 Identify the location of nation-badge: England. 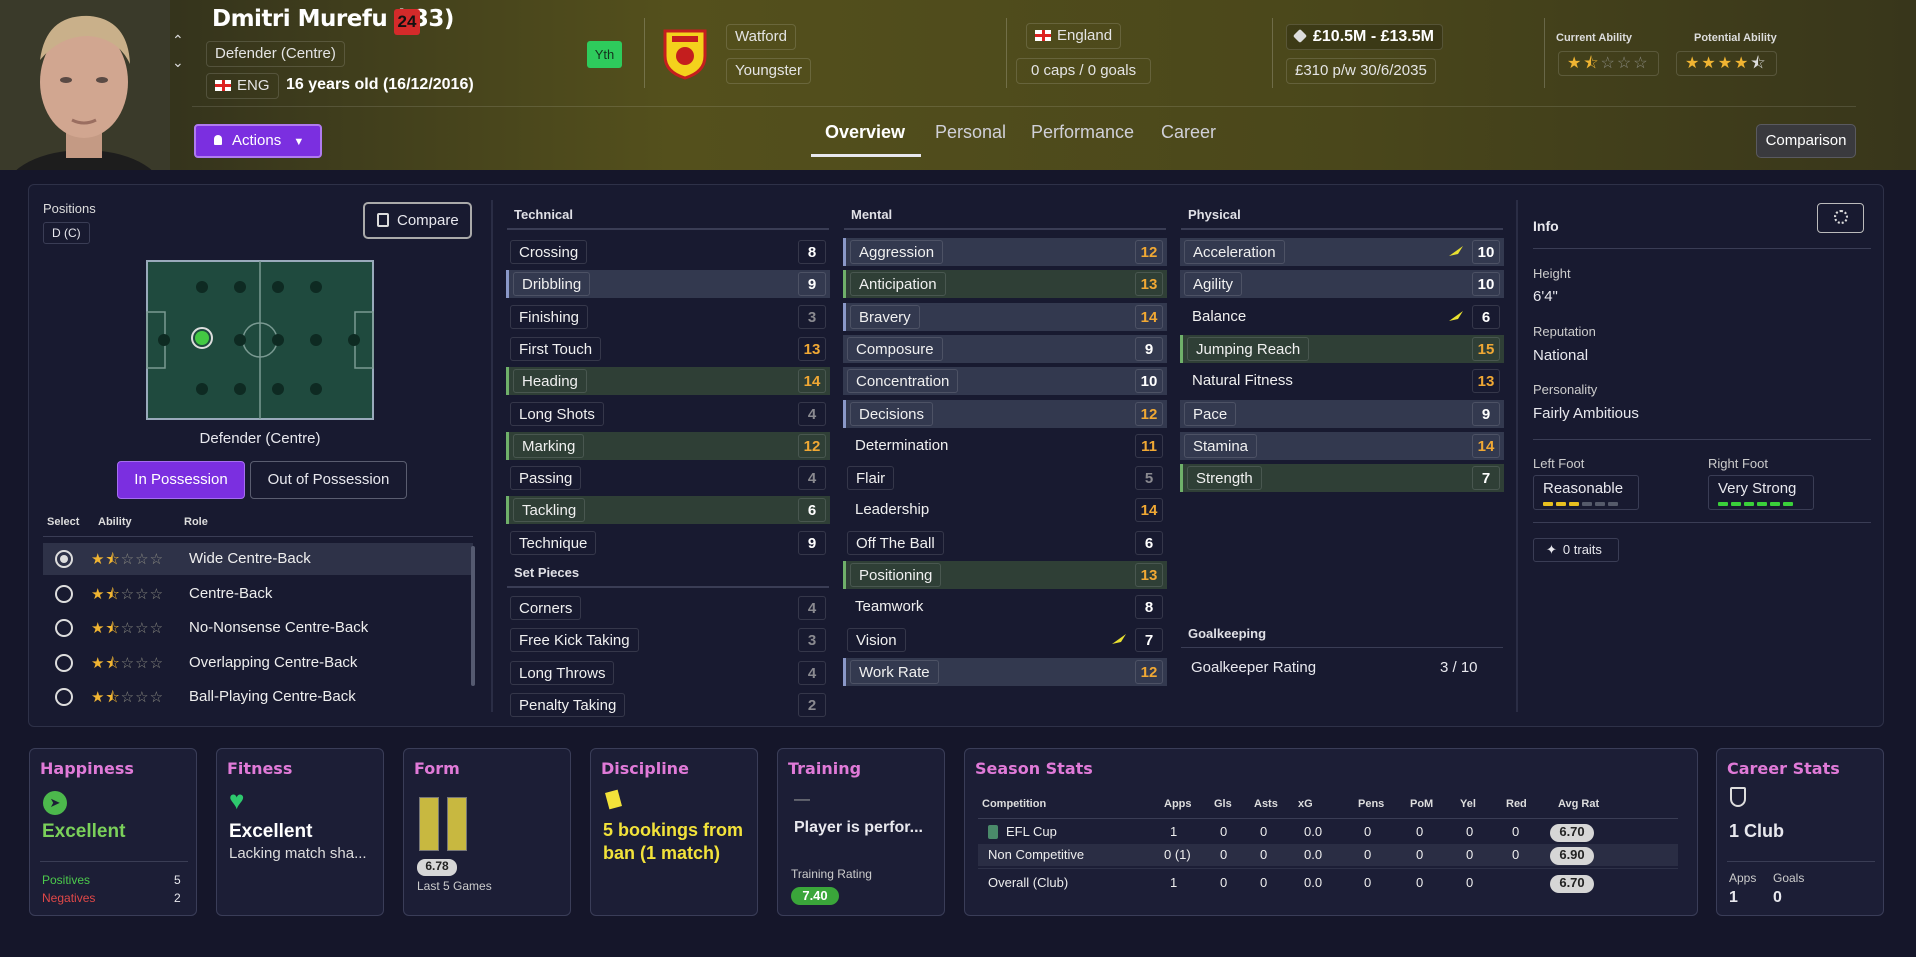
(1074, 36).